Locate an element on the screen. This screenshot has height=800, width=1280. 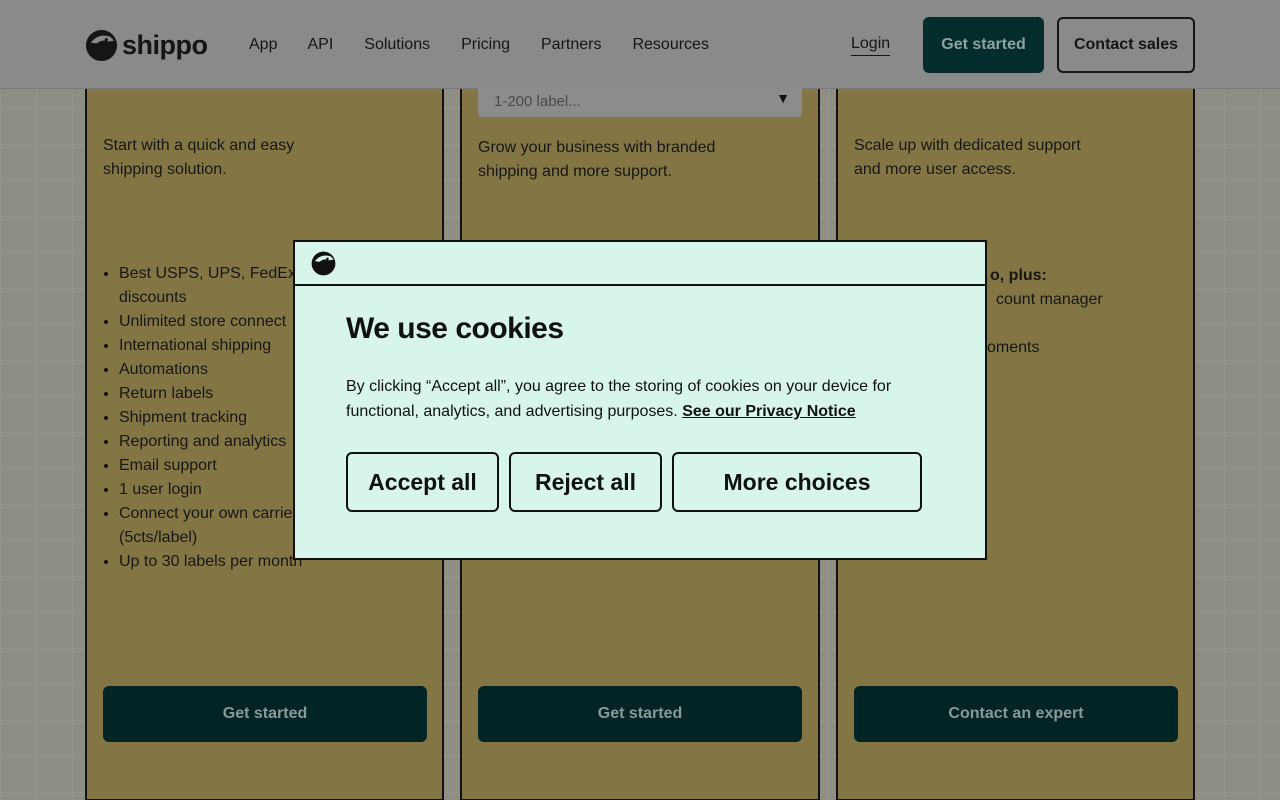
nav-solutions: Solutions is located at coordinates (397, 45).